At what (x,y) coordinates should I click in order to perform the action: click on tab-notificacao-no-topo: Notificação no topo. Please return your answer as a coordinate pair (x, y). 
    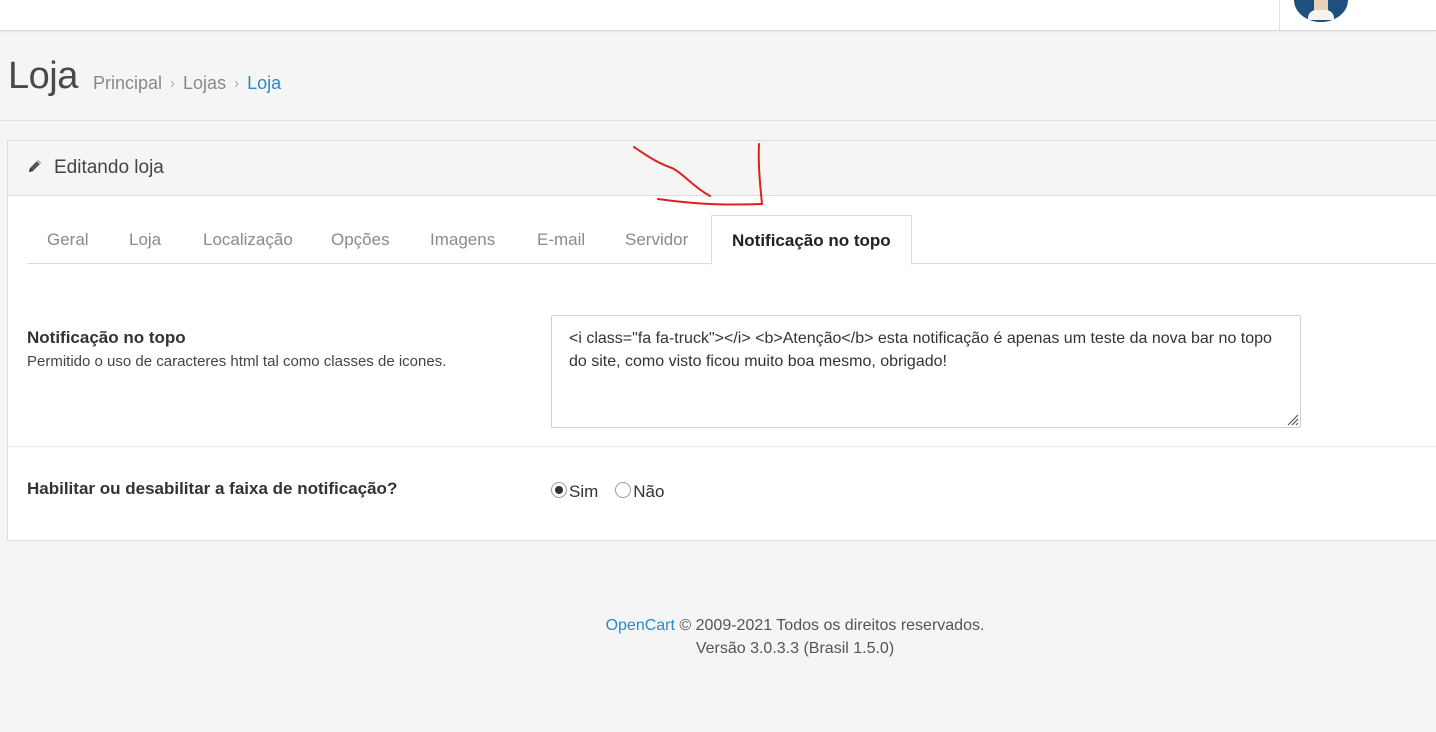
    Looking at the image, I should click on (811, 240).